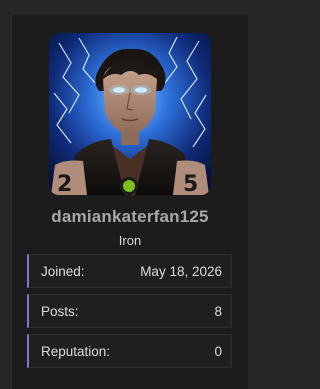 The image size is (320, 389). Describe the element at coordinates (129, 311) in the screenshot. I see `stat-row-posts: Posts: 8` at that location.